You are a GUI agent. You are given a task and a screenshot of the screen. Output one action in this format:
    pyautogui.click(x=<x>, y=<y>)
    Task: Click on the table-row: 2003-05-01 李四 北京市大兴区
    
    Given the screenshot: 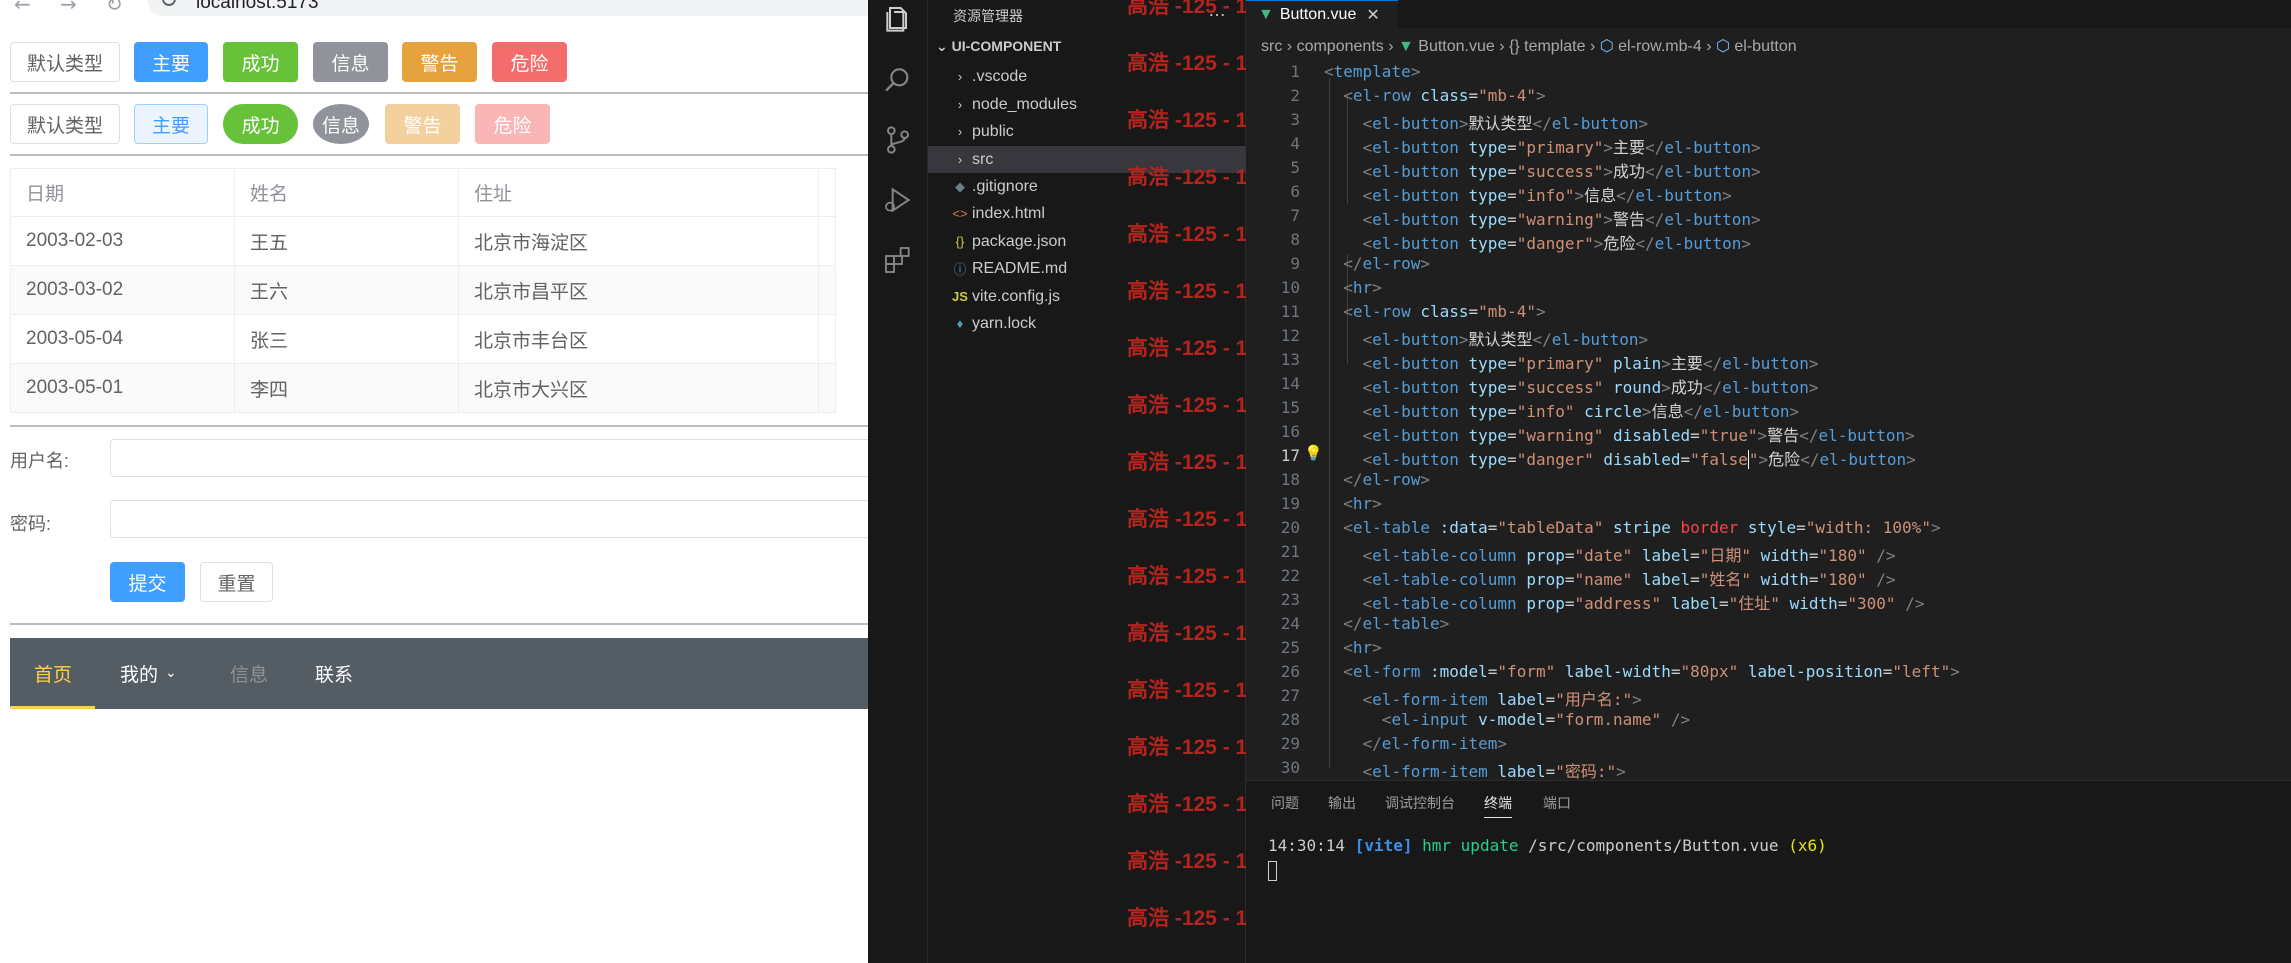 What is the action you would take?
    pyautogui.click(x=423, y=388)
    